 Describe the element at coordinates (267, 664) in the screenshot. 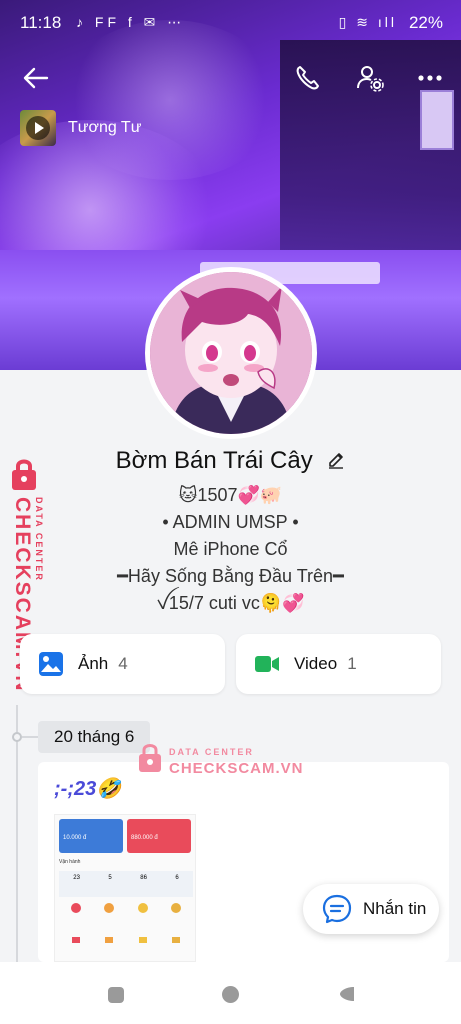

I see `video-icon` at that location.